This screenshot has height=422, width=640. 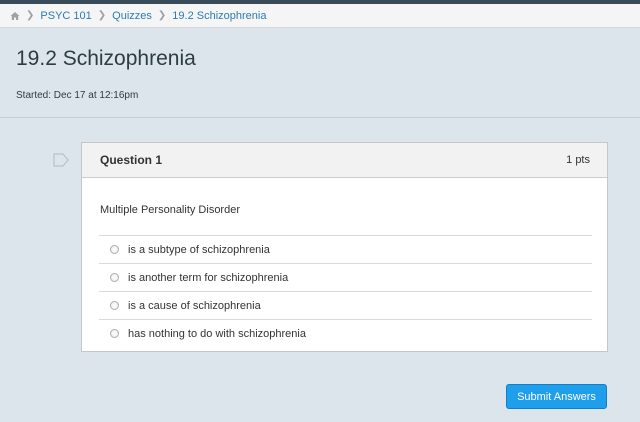 What do you see at coordinates (345, 277) in the screenshot?
I see `answer-option: is another term for schizophrenia` at bounding box center [345, 277].